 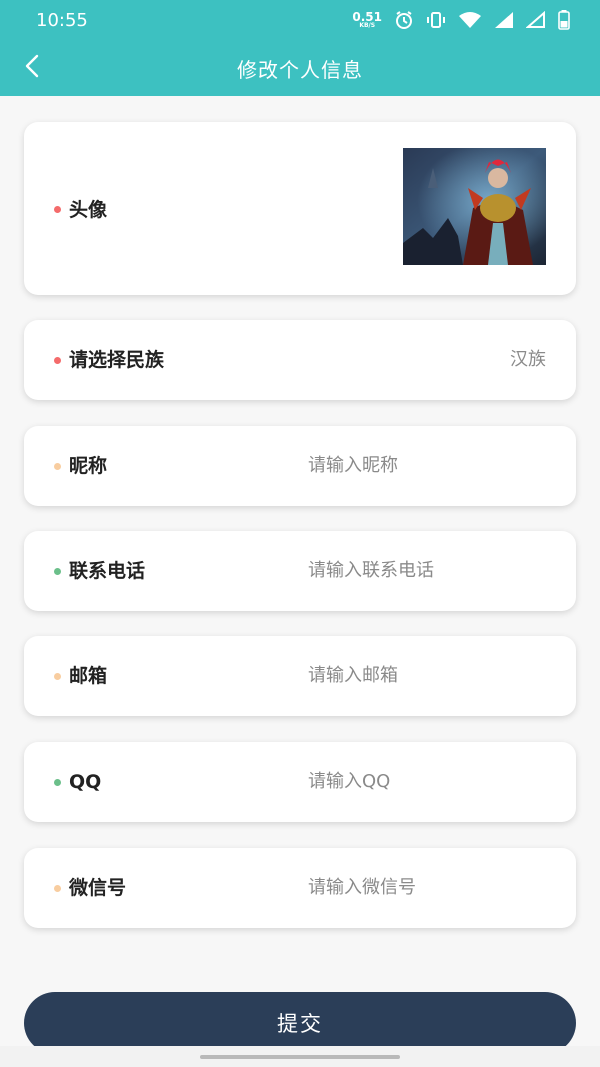 I want to click on navigation-bar, so click(x=300, y=1056).